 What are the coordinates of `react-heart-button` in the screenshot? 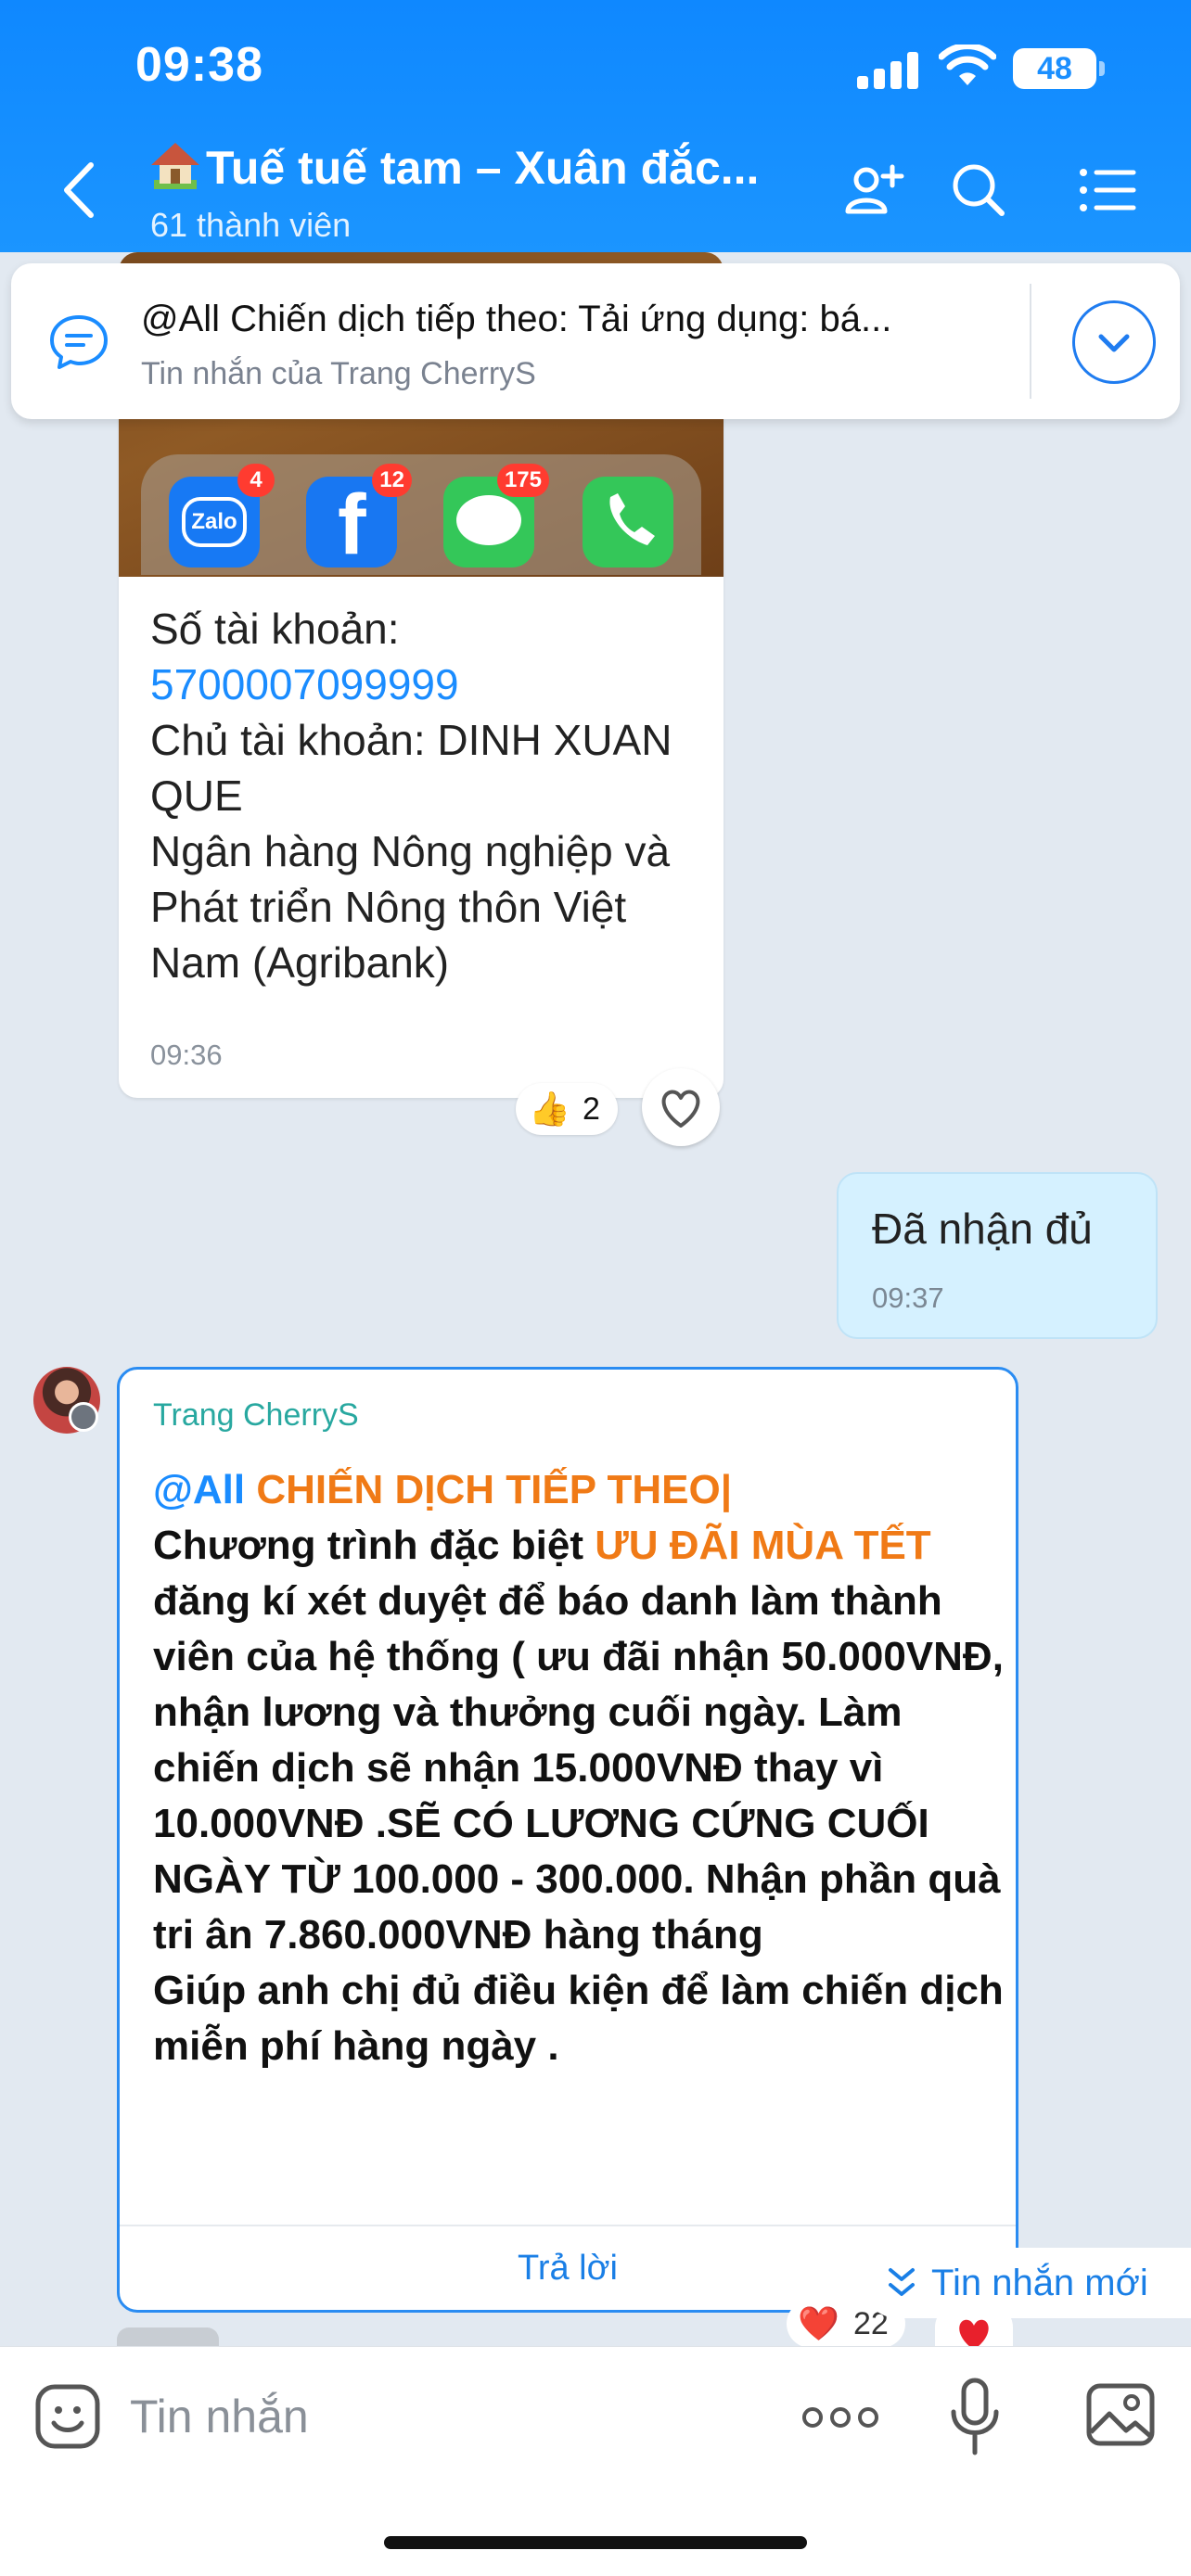 It's located at (681, 1107).